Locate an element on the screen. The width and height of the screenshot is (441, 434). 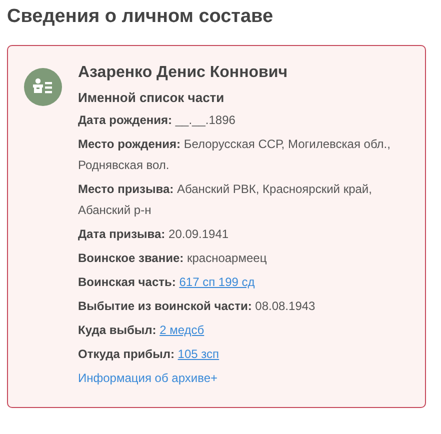
field-text: Воинское звание: красноармеец is located at coordinates (172, 258).